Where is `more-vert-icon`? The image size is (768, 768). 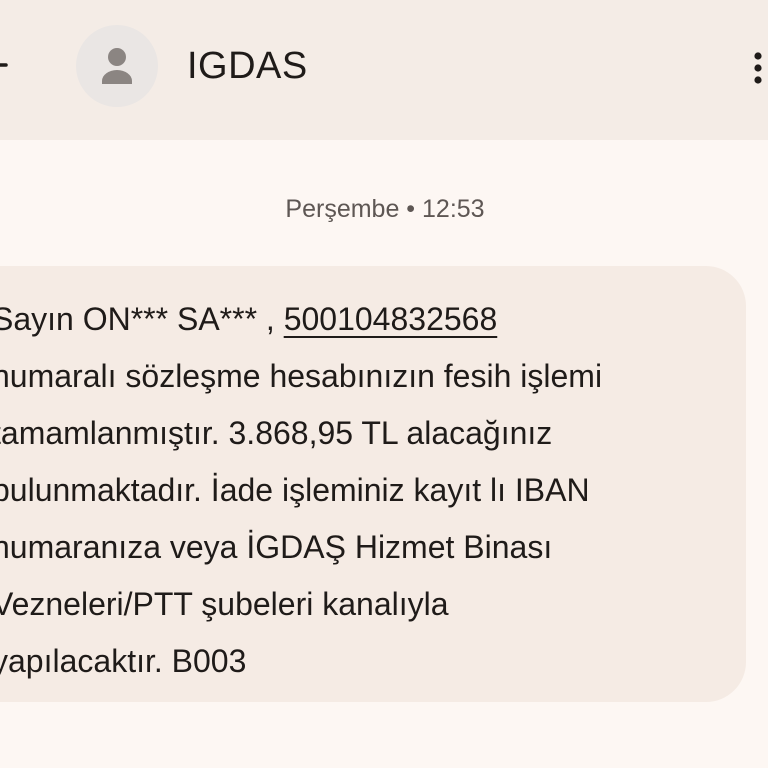 more-vert-icon is located at coordinates (760, 68).